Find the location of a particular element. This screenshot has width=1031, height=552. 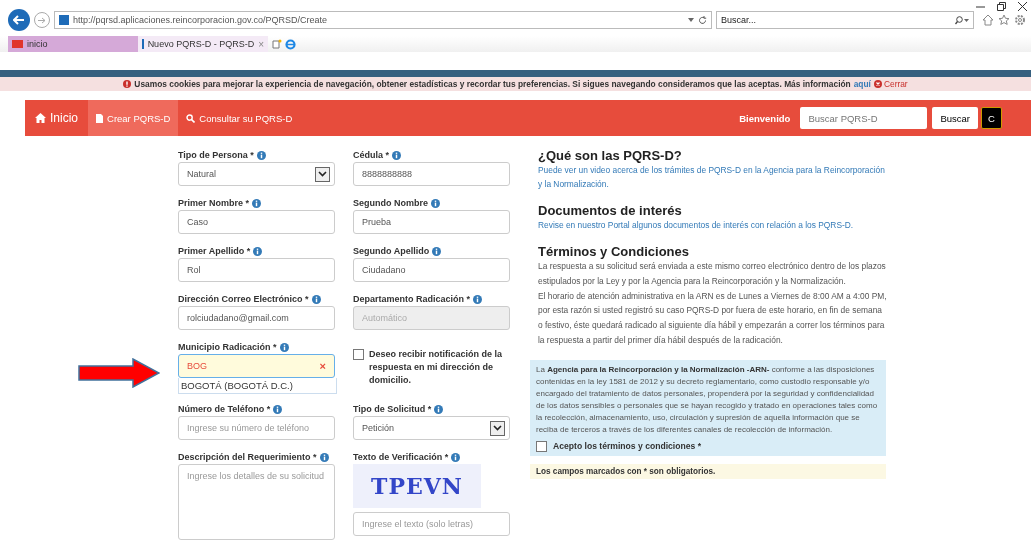

browser-tab: inicio is located at coordinates (73, 44).